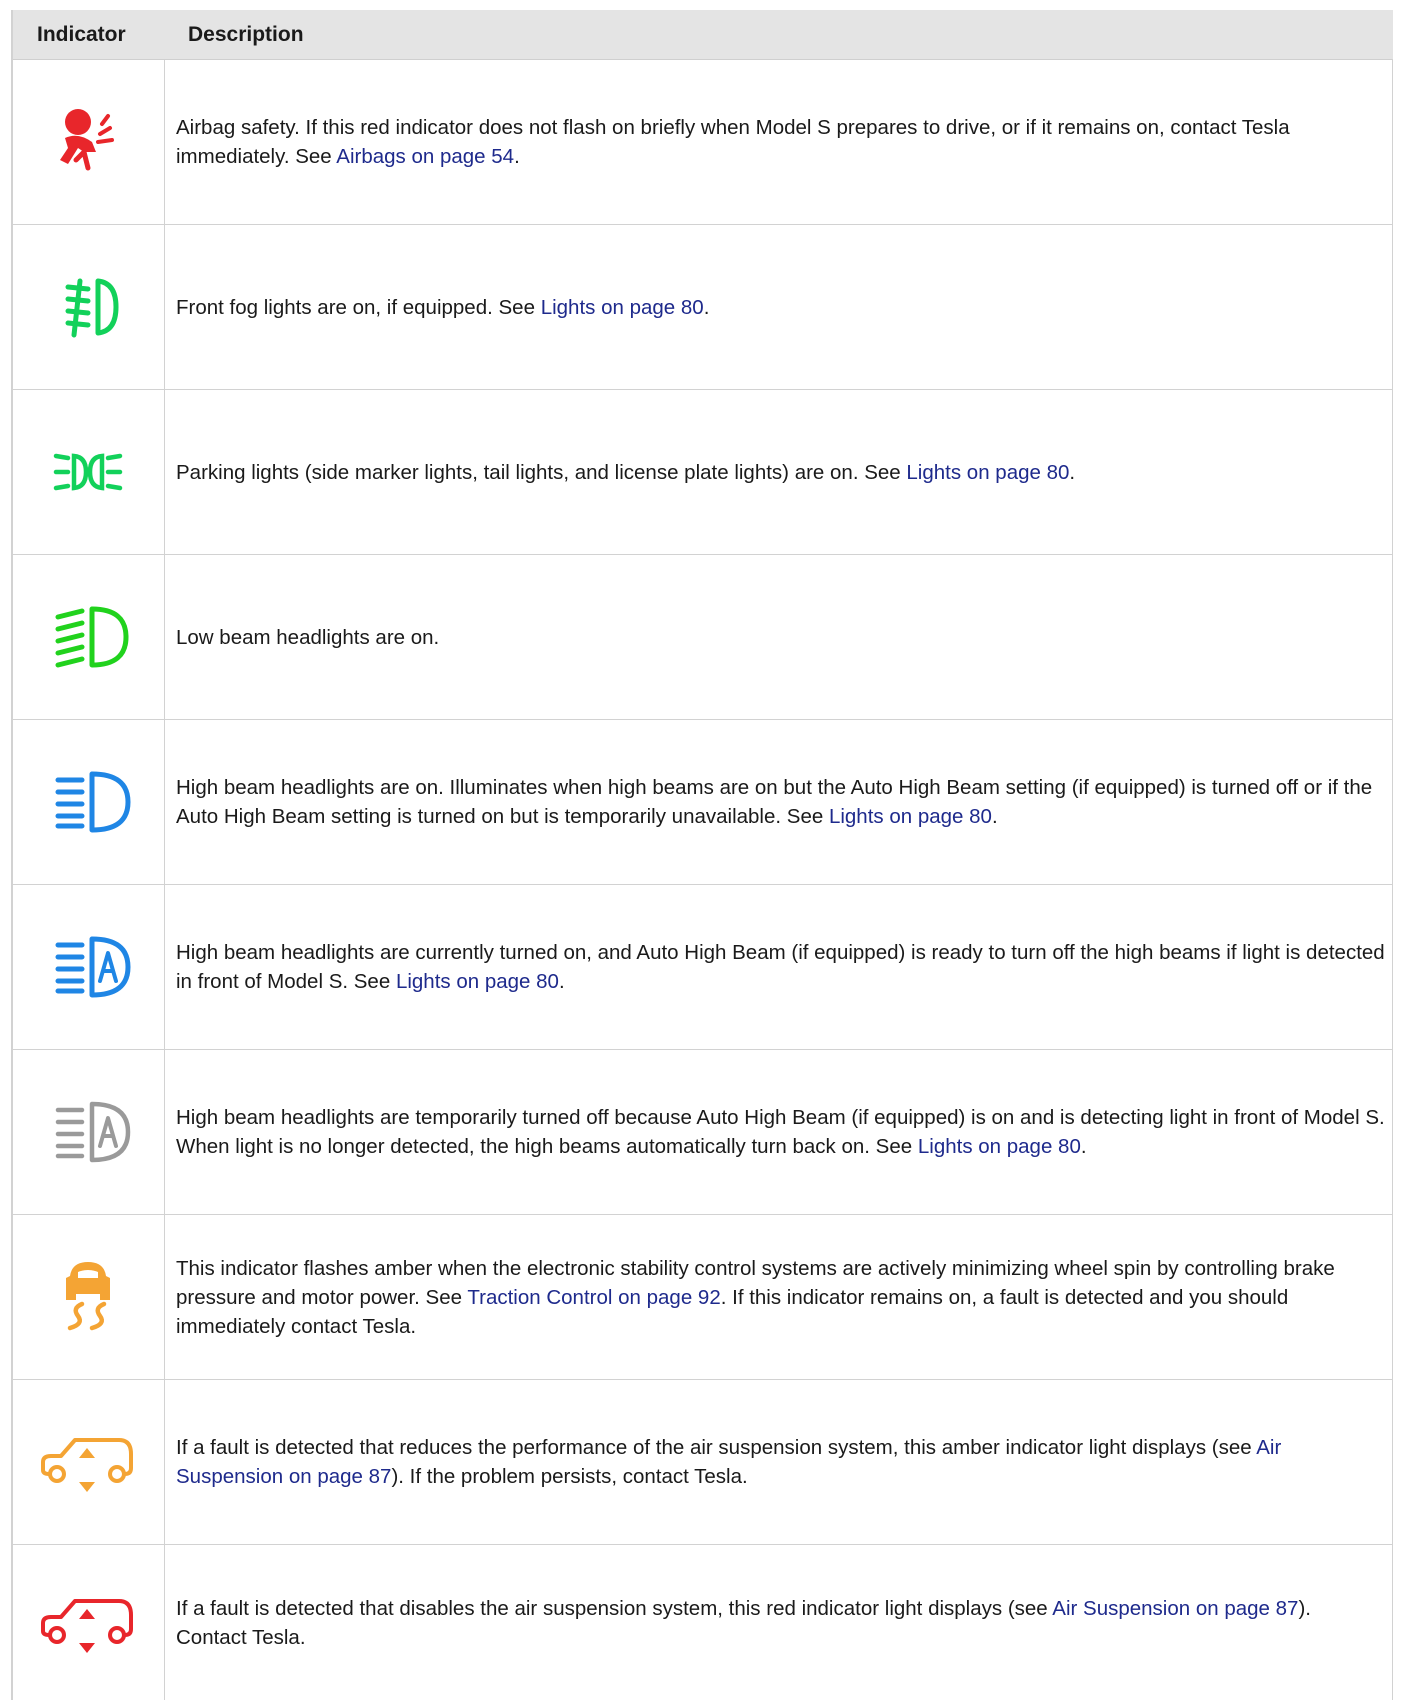 This screenshot has width=1401, height=1700. I want to click on front-fog-light-icon, so click(91, 308).